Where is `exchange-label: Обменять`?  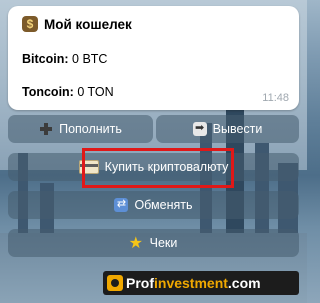
exchange-label: Обменять is located at coordinates (163, 205).